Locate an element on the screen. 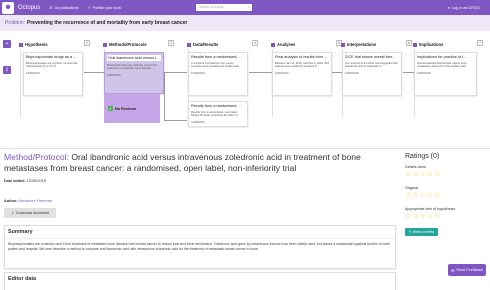  no-reviews-label: No Reviews is located at coordinates (126, 108).